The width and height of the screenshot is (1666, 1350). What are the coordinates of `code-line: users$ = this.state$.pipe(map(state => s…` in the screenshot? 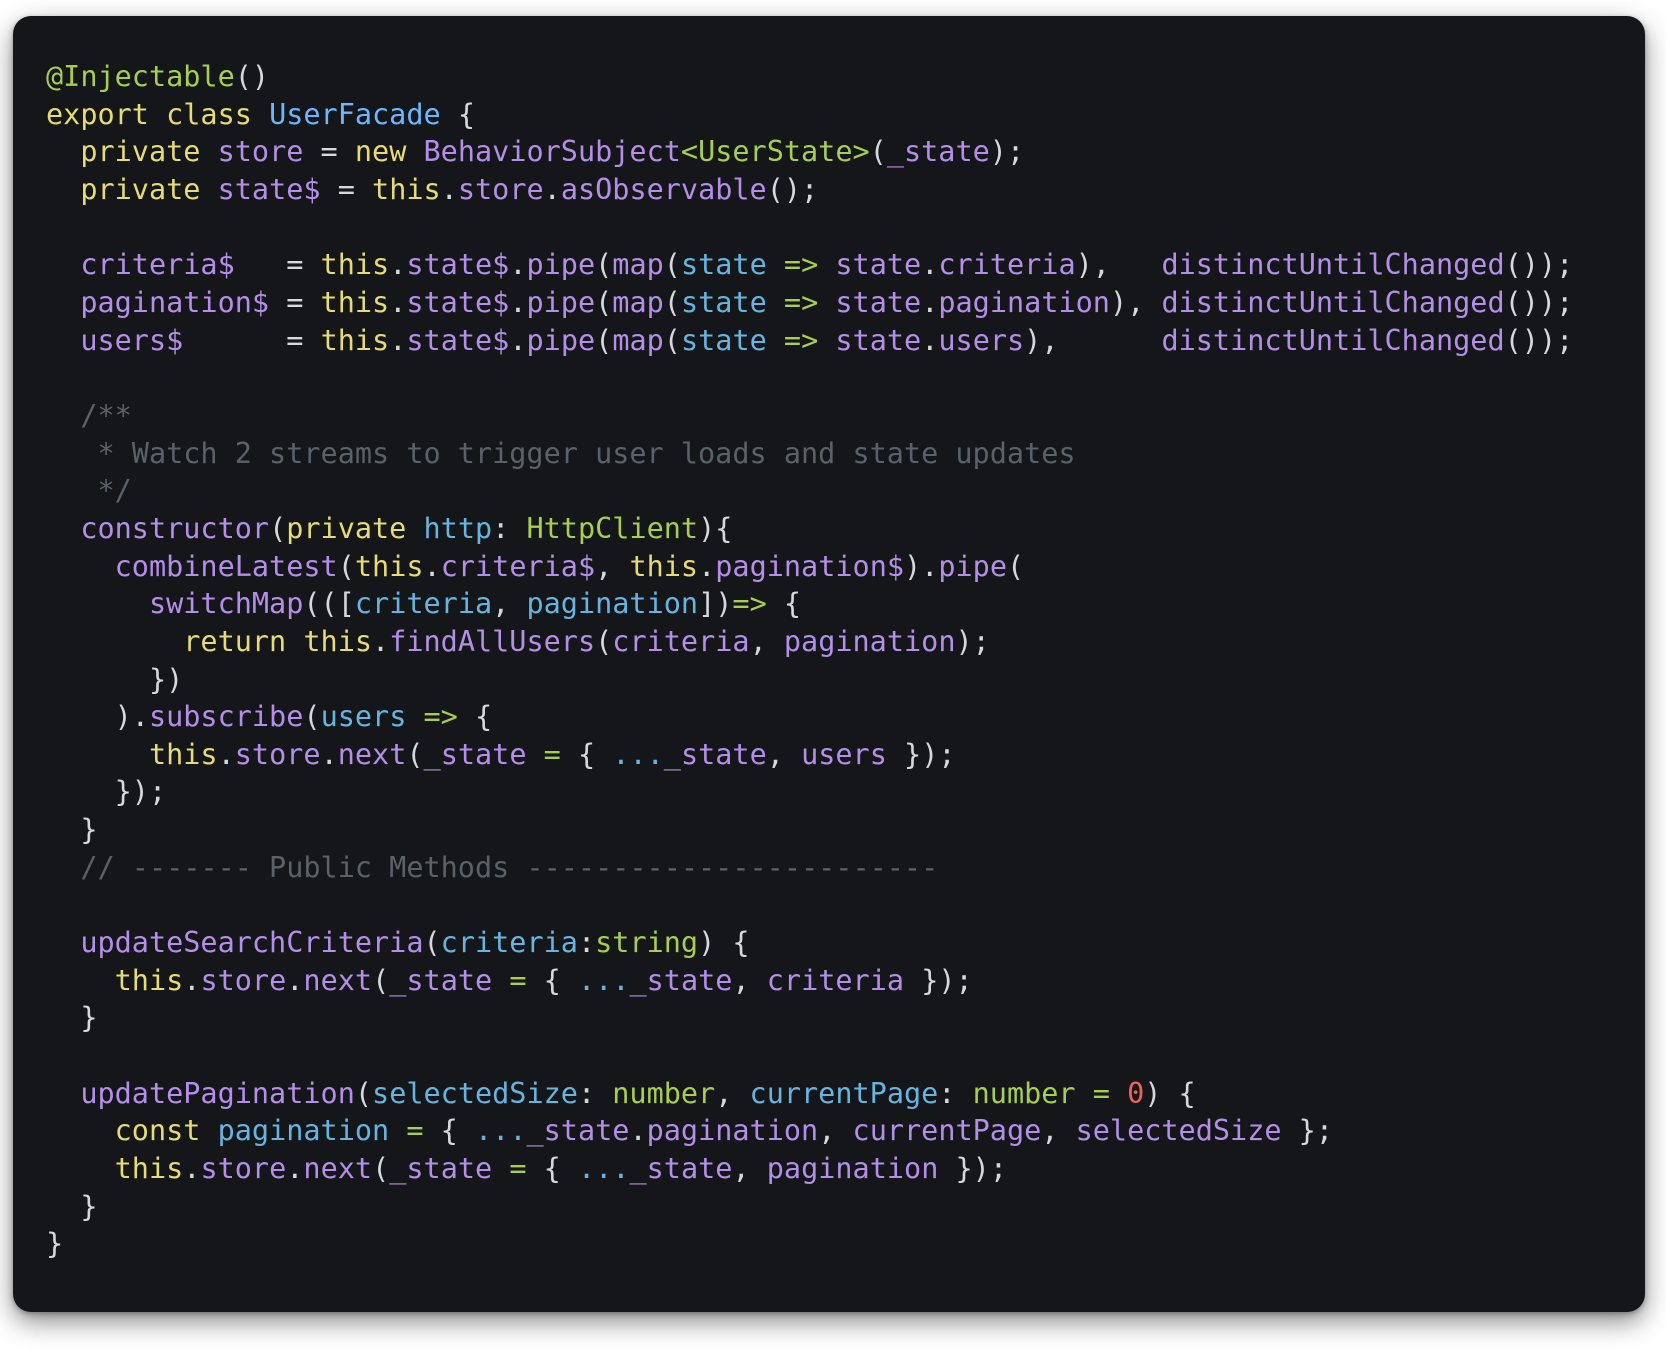 It's located at (809, 341).